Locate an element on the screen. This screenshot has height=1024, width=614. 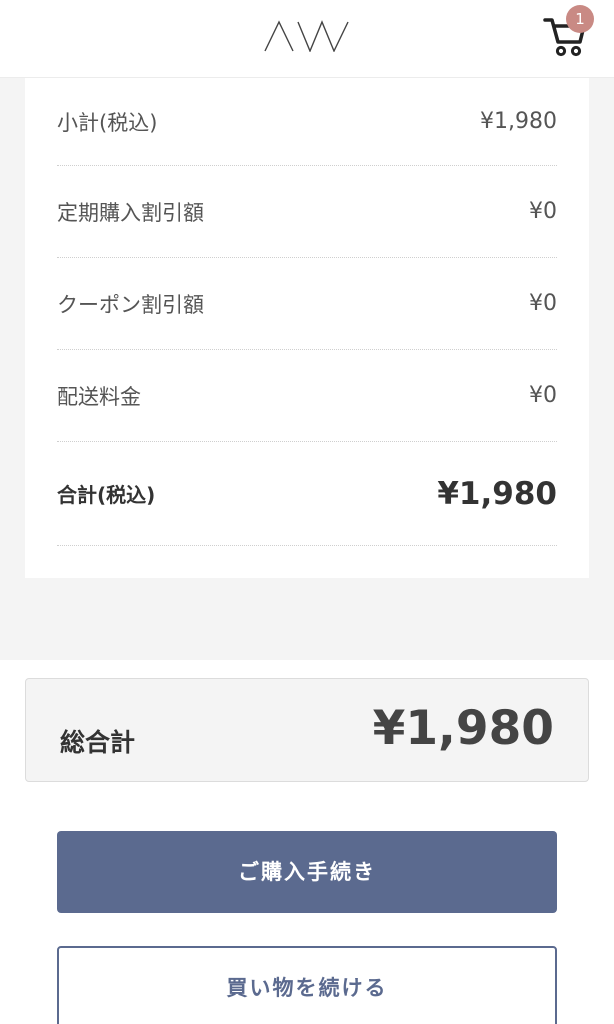
checkout-button: ご購入手続き is located at coordinates (307, 872).